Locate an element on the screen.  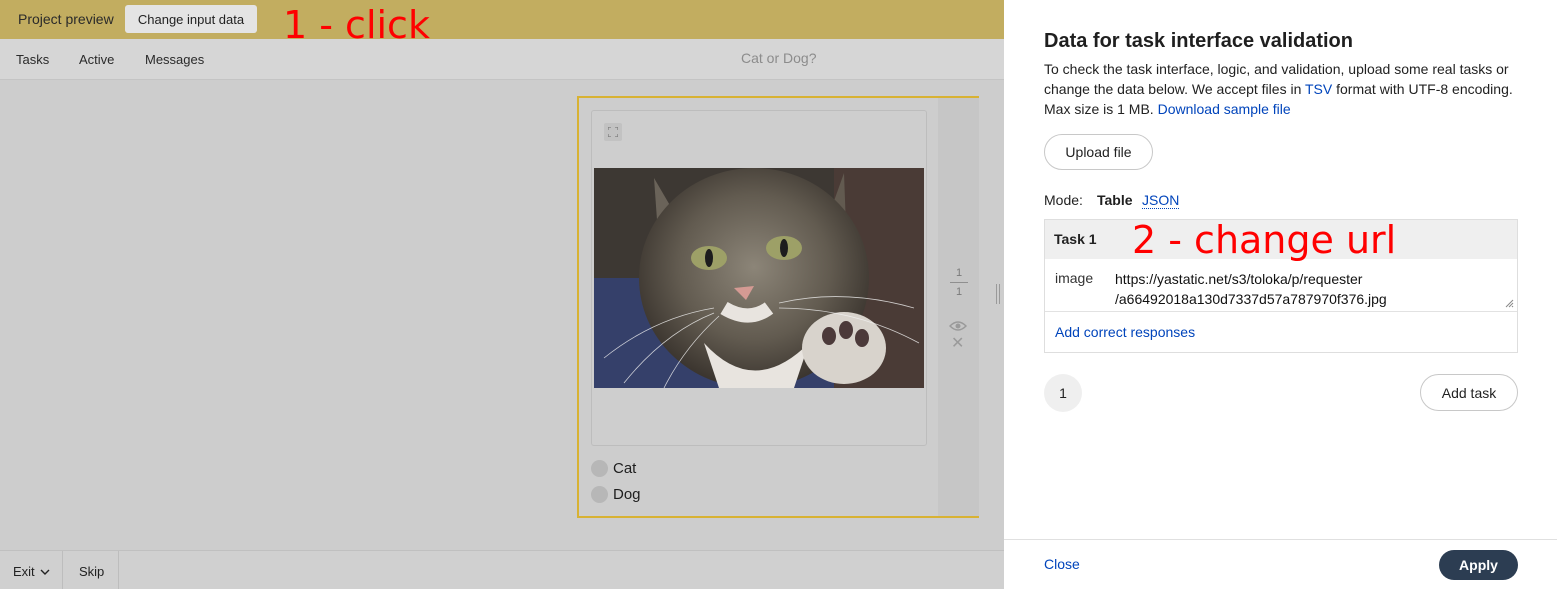
close-icon: ✕ is located at coordinates (957, 344).